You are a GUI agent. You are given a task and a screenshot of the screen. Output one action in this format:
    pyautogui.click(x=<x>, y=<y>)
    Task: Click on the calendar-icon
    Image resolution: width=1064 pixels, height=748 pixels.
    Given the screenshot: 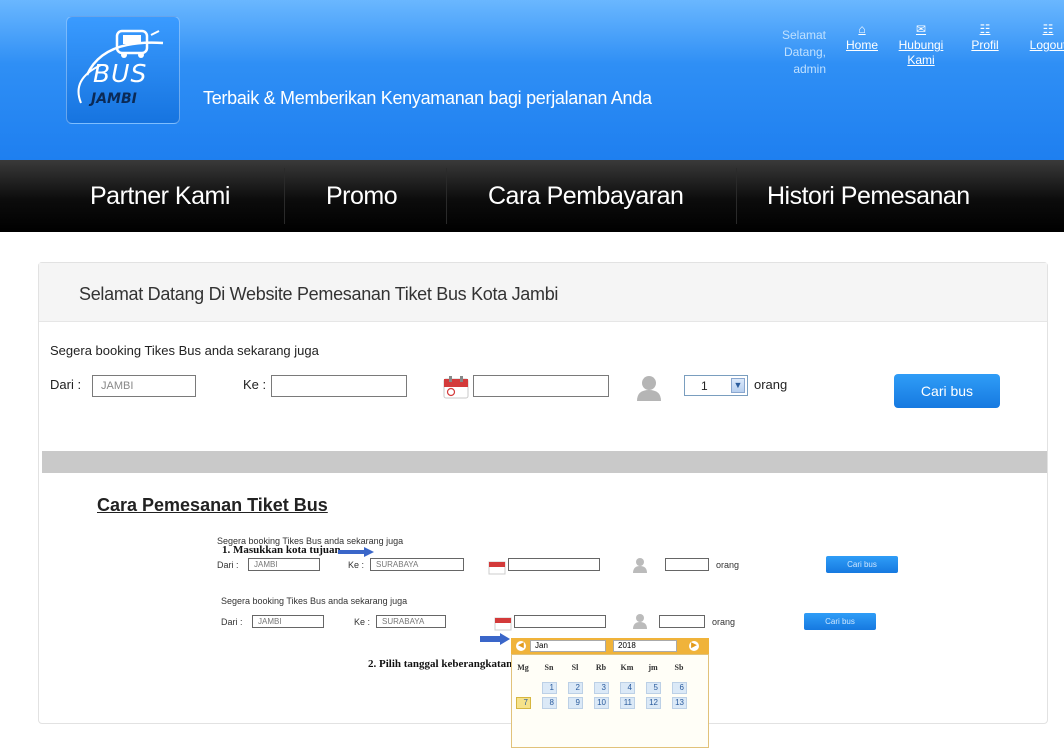 What is the action you would take?
    pyautogui.click(x=456, y=387)
    